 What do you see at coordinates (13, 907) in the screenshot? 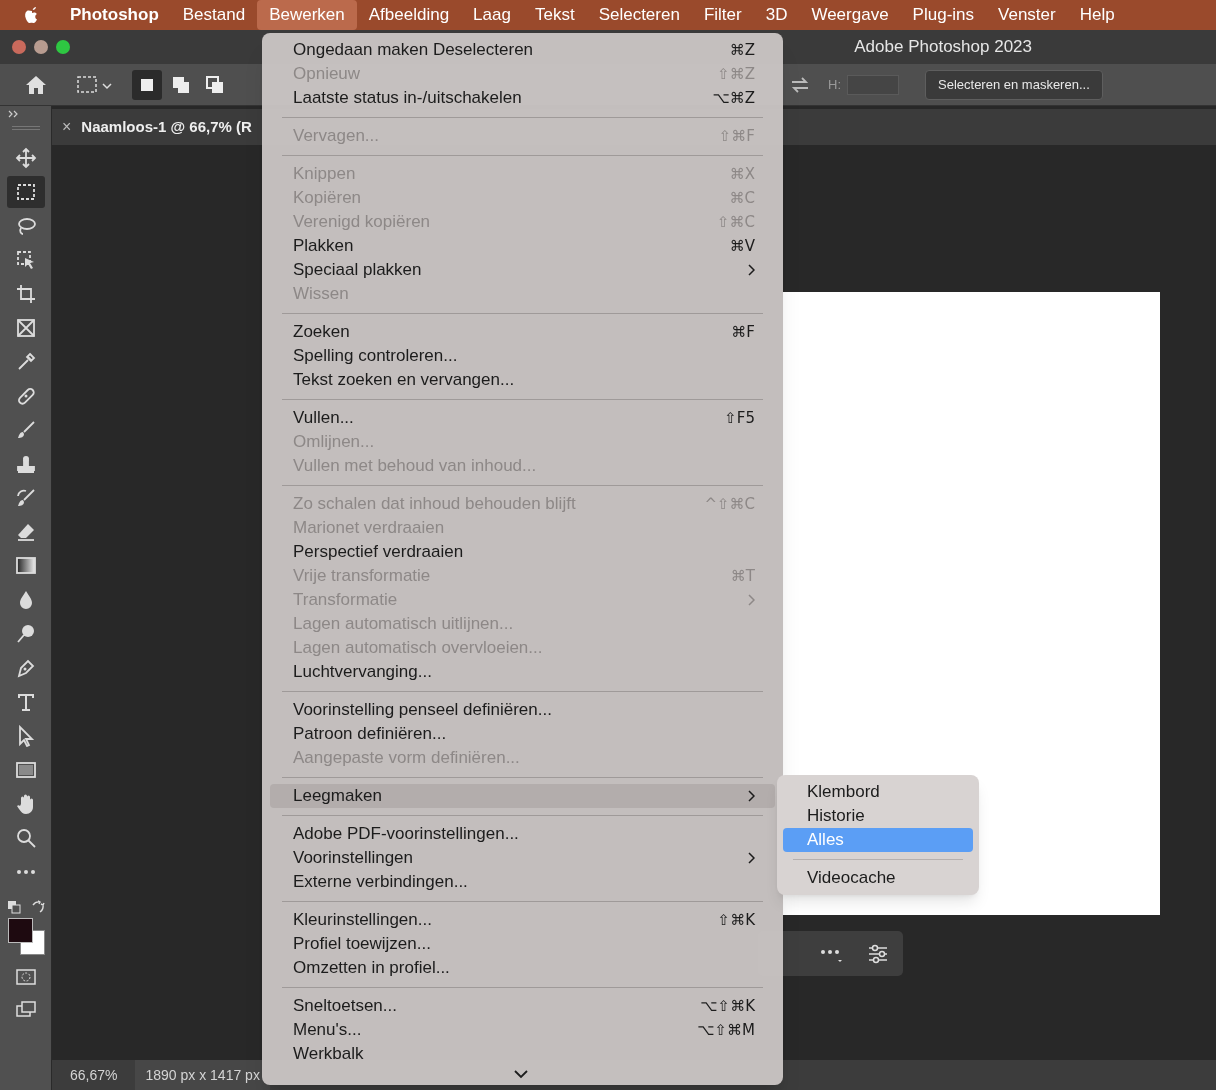
I see `default-colors-icon` at bounding box center [13, 907].